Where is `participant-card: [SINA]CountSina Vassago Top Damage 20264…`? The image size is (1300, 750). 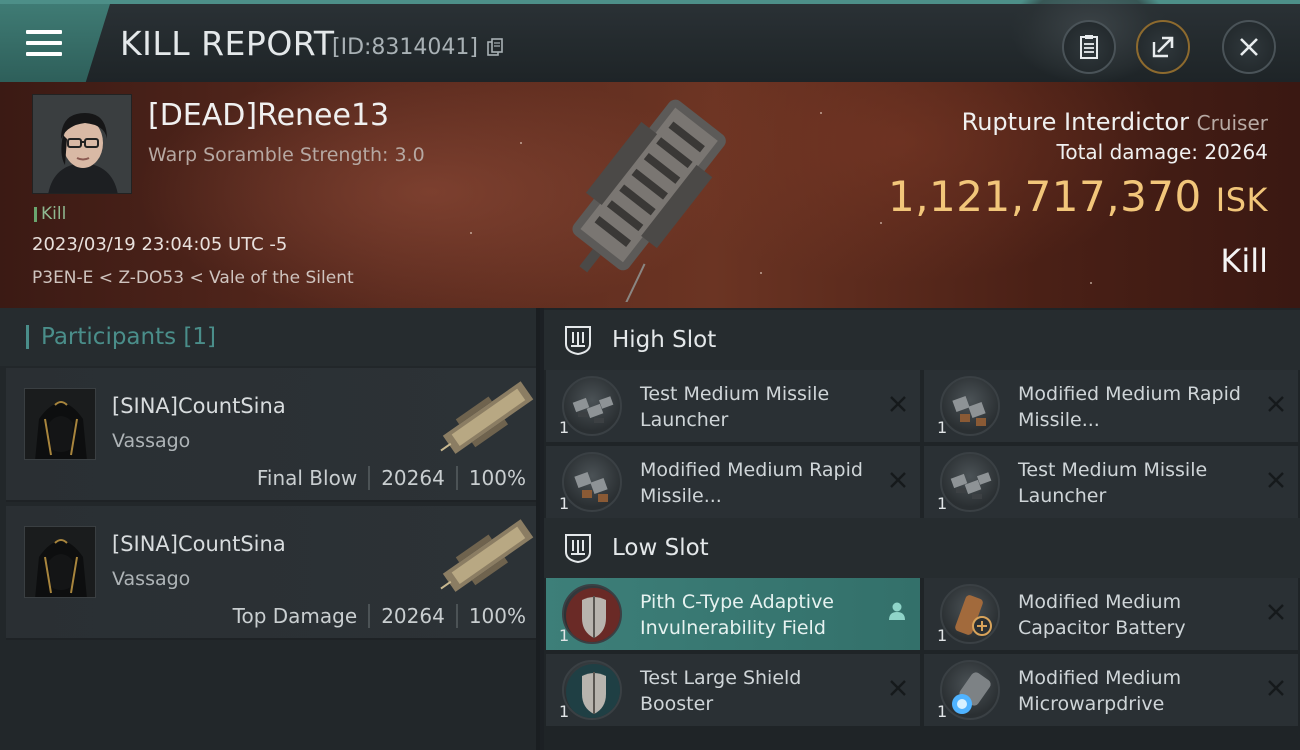
participant-card: [SINA]CountSina Vassago Top Damage 20264… is located at coordinates (271, 573).